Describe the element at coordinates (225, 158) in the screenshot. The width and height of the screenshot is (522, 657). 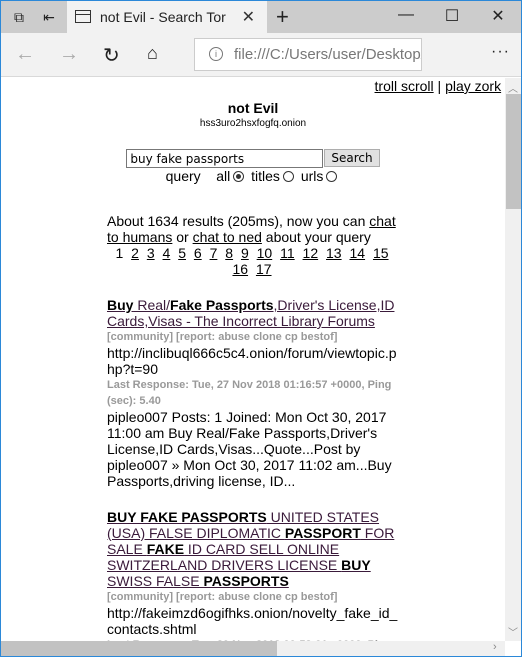
I see `search-input` at that location.